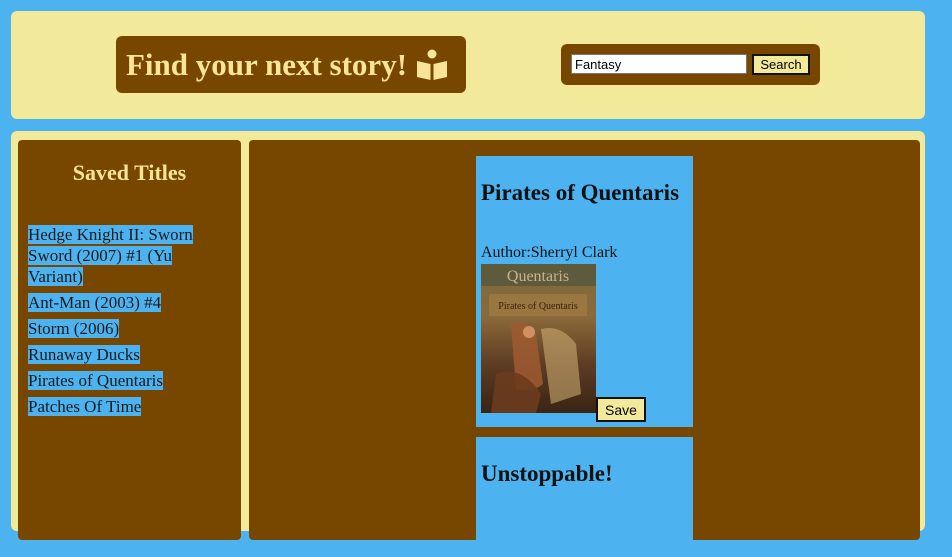 The width and height of the screenshot is (952, 557). What do you see at coordinates (267, 64) in the screenshot?
I see `page-title: Find your next story!` at bounding box center [267, 64].